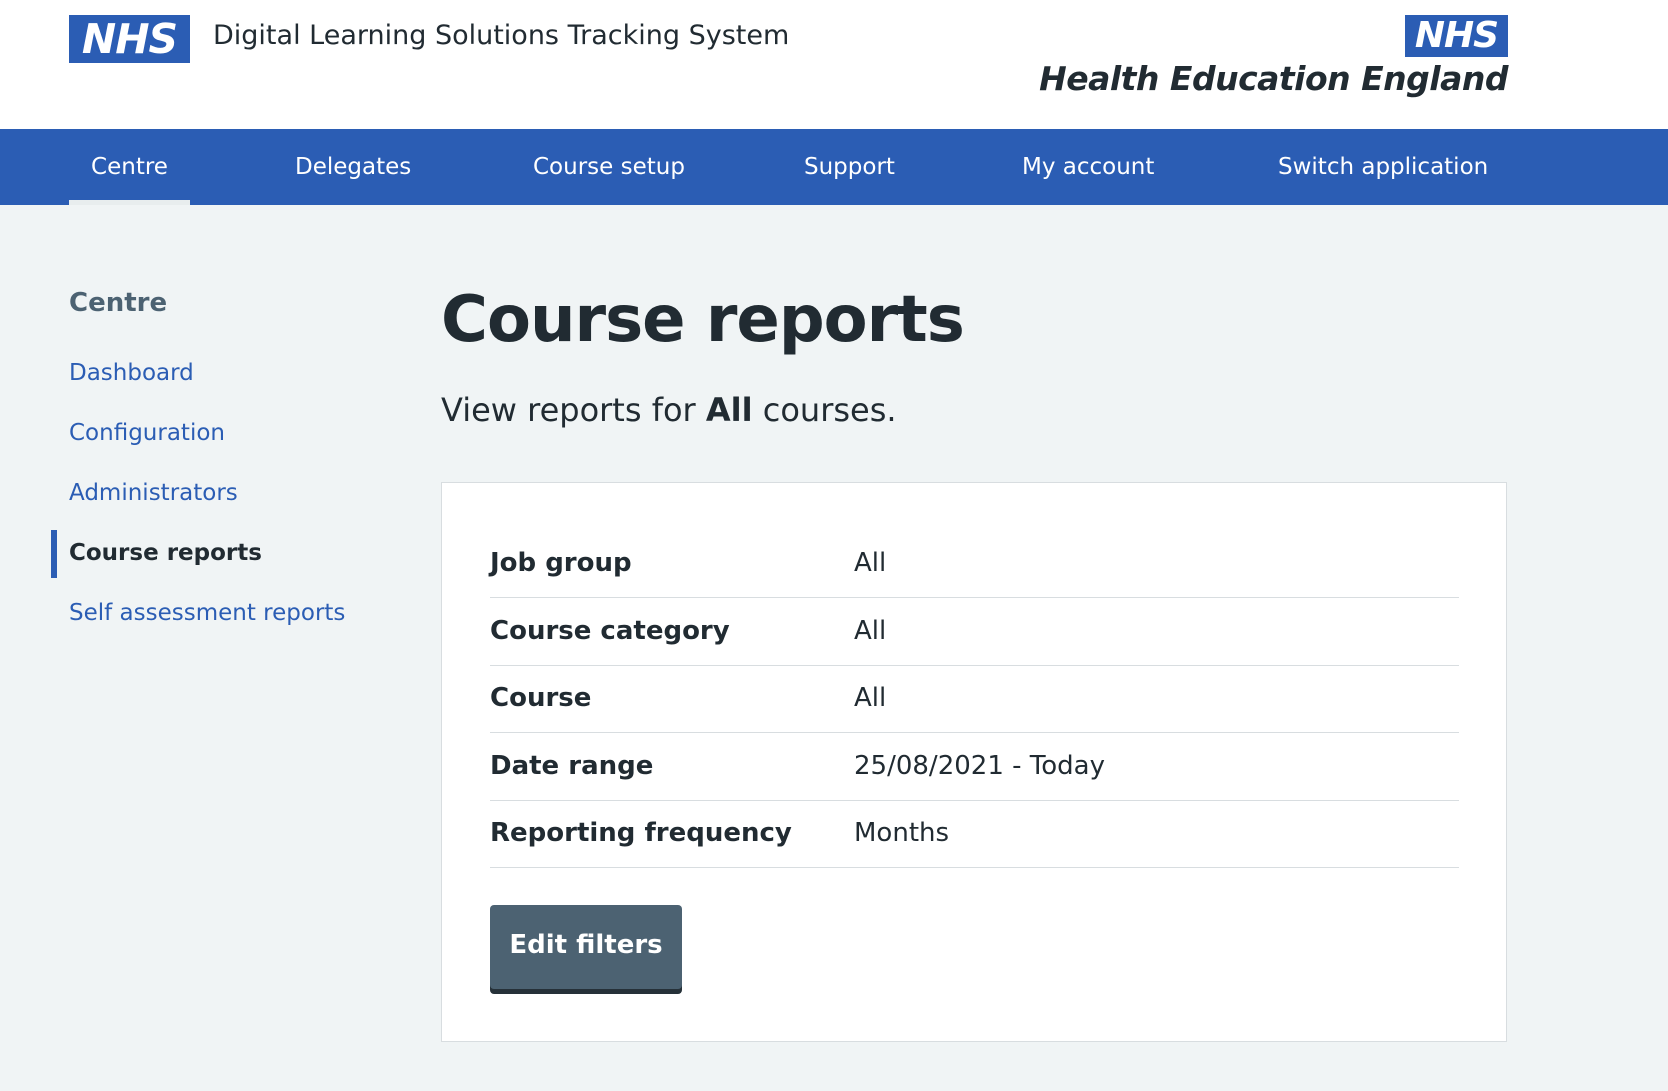 This screenshot has height=1091, width=1668. Describe the element at coordinates (118, 303) in the screenshot. I see `sidebar-heading: Centre` at that location.